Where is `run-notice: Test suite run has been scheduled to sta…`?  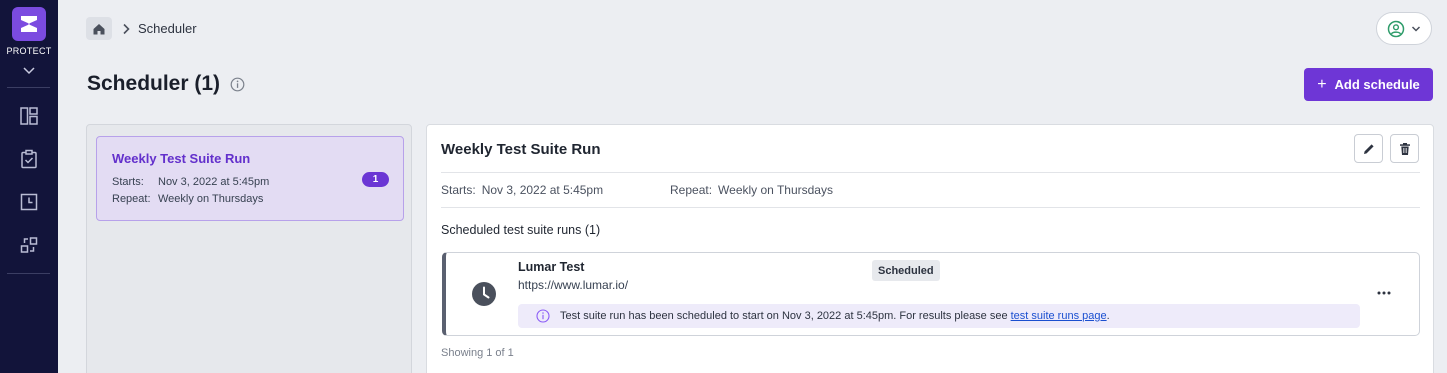 run-notice: Test suite run has been scheduled to sta… is located at coordinates (939, 316).